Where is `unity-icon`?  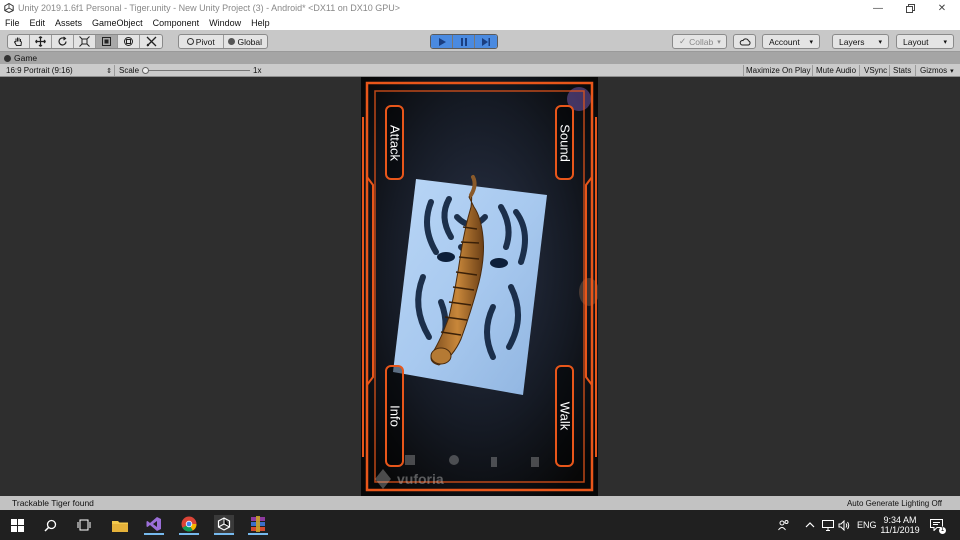
unity-icon is located at coordinates (224, 525).